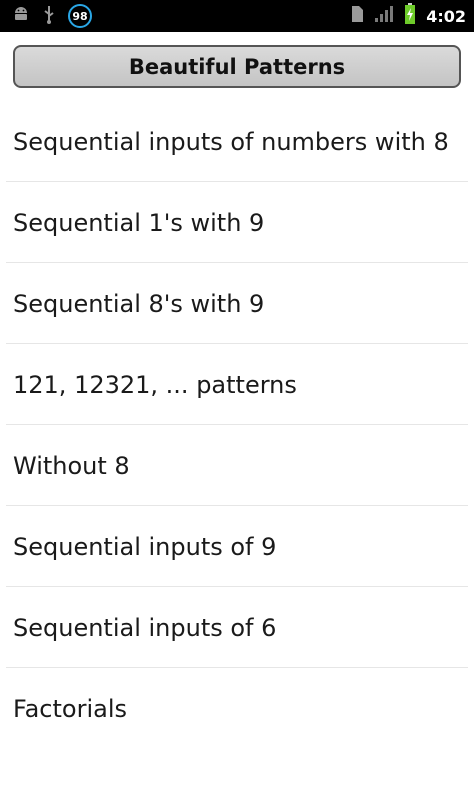 The image size is (474, 811). Describe the element at coordinates (237, 708) in the screenshot. I see `list-item: Factorials` at that location.